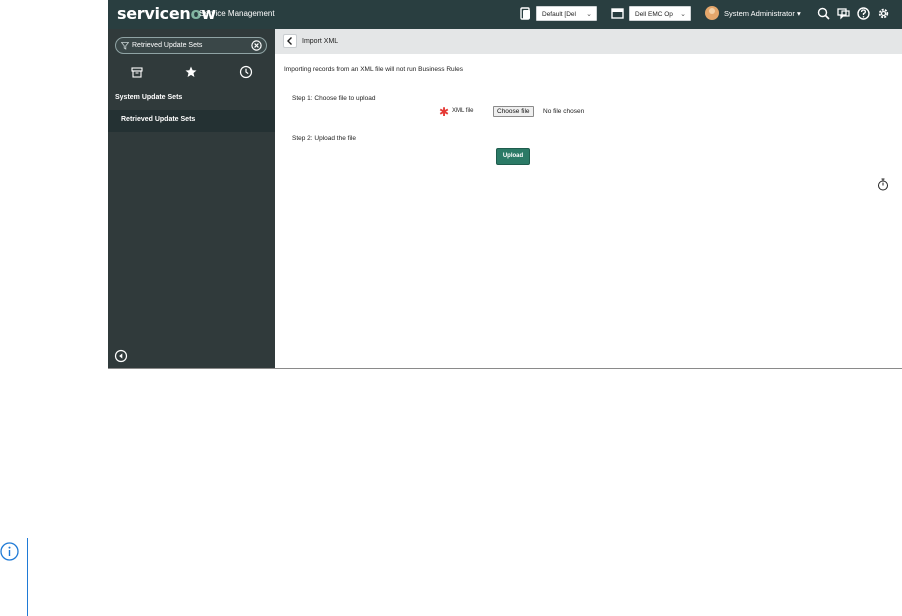 The width and height of the screenshot is (902, 616). I want to click on update-set-value: Default [Del, so click(559, 14).